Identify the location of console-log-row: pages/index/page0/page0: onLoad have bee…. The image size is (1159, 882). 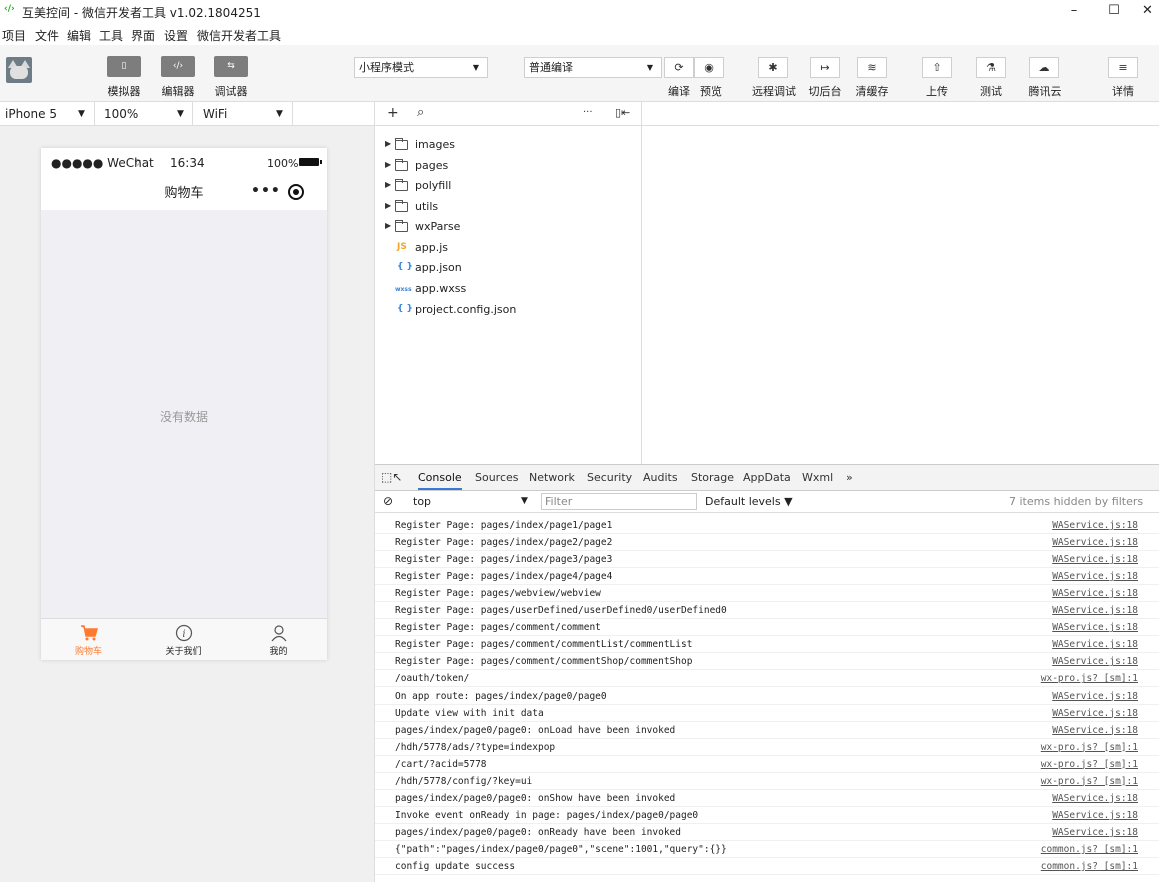
(767, 730).